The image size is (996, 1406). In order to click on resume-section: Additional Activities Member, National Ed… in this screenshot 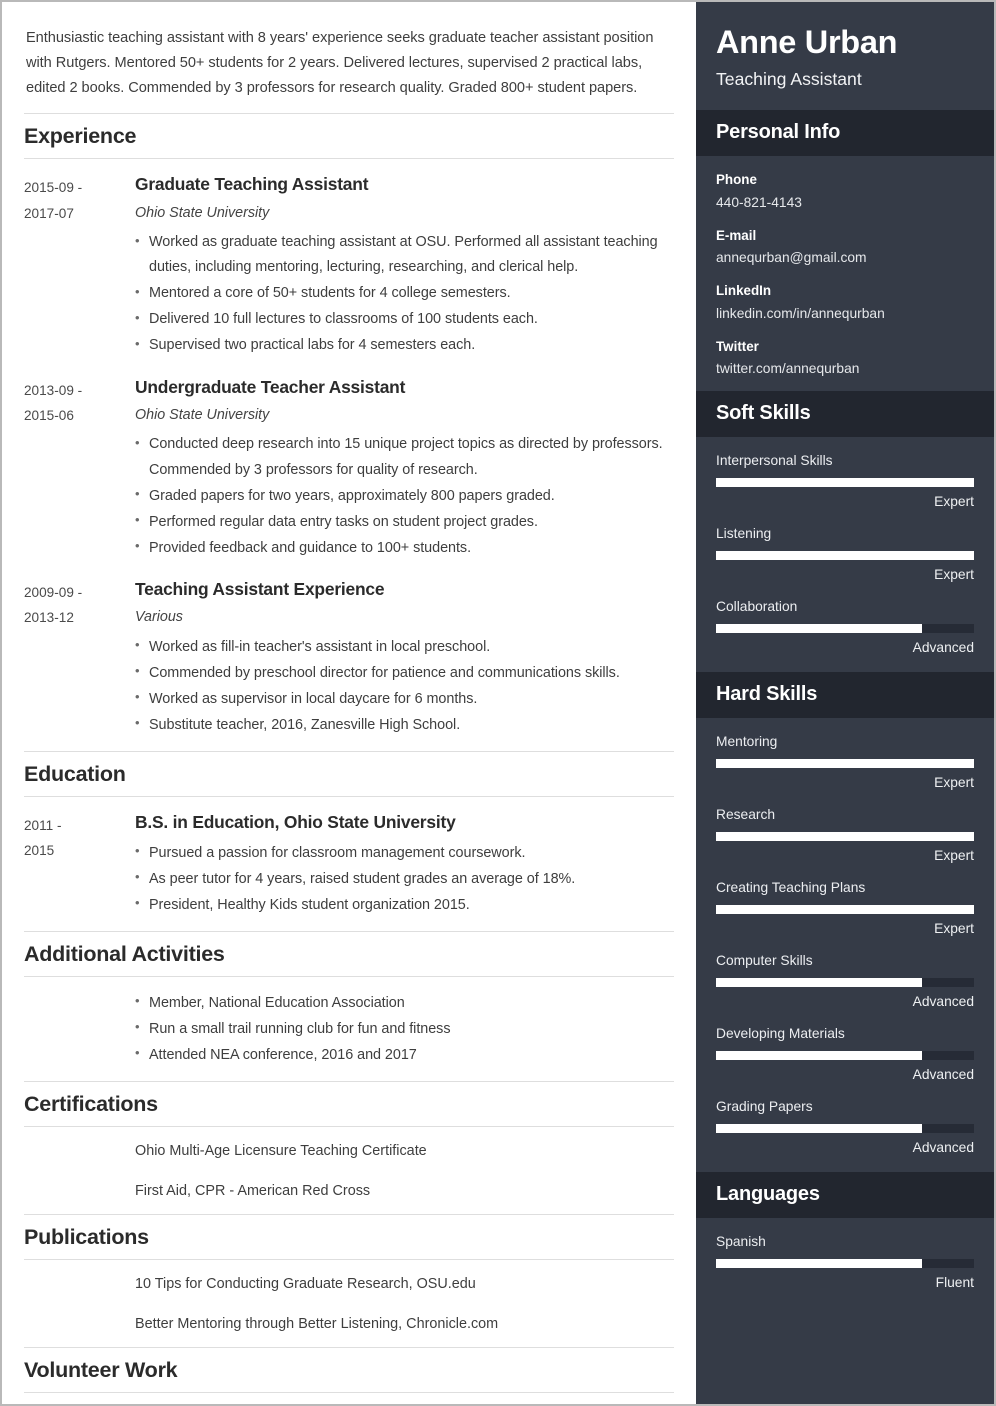, I will do `click(349, 999)`.